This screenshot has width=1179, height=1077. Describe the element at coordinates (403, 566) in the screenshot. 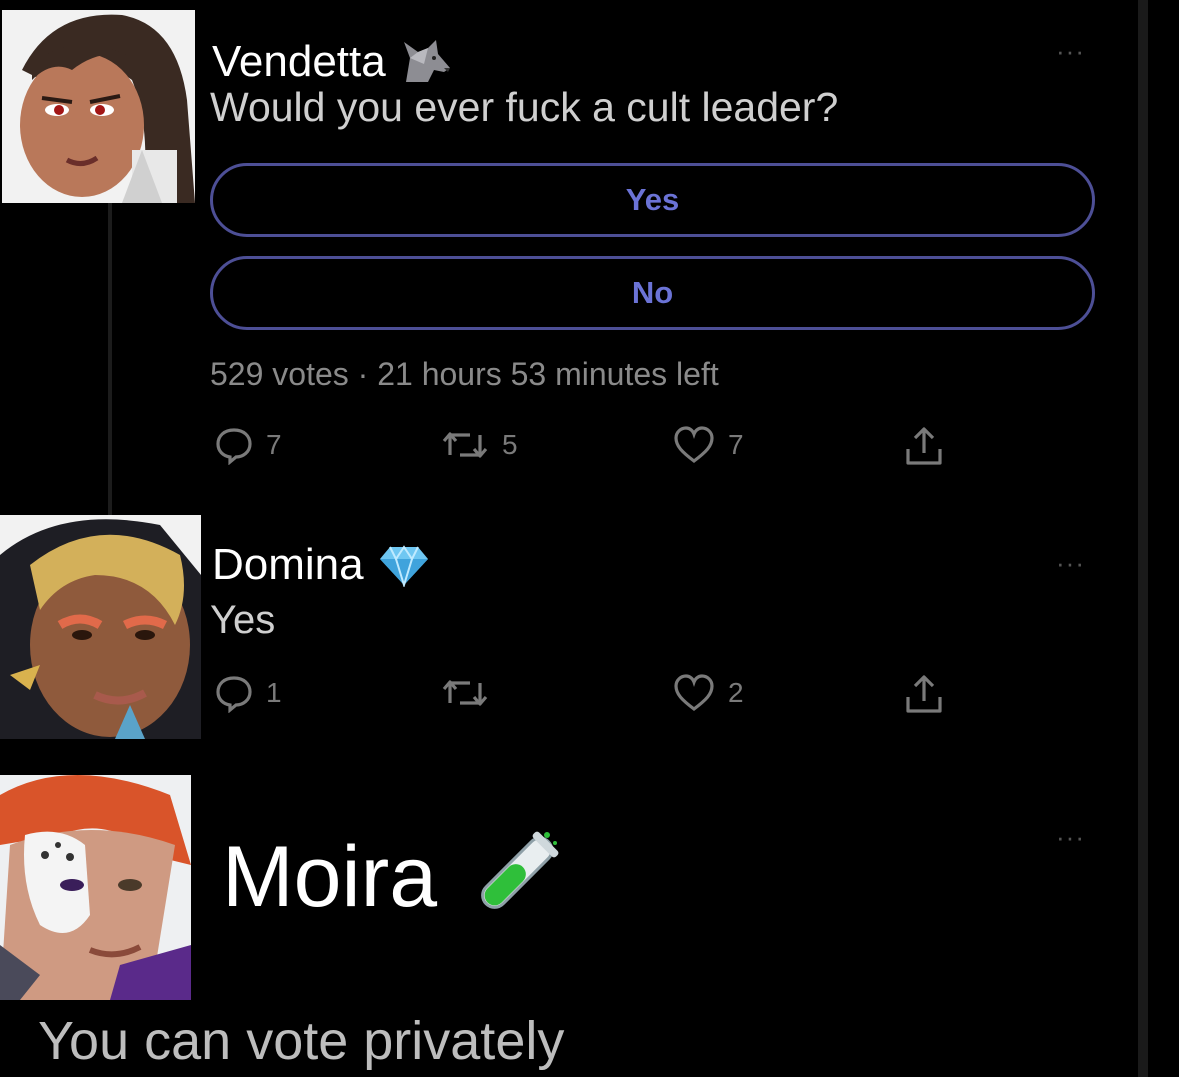

I see `diamond-icon` at that location.